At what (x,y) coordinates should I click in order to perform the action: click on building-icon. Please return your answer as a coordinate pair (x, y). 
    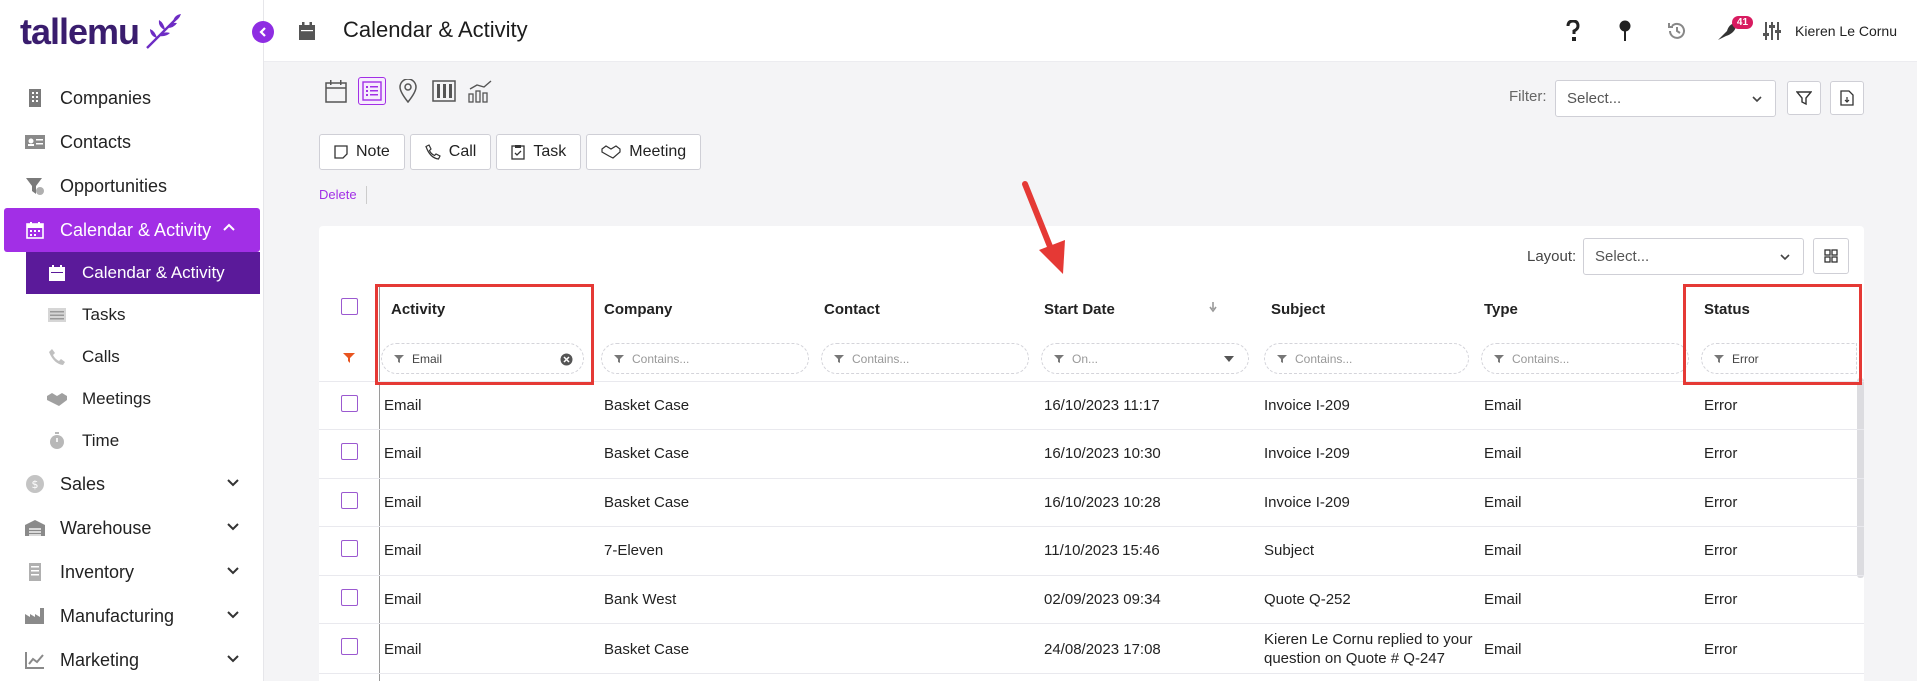
    Looking at the image, I should click on (35, 98).